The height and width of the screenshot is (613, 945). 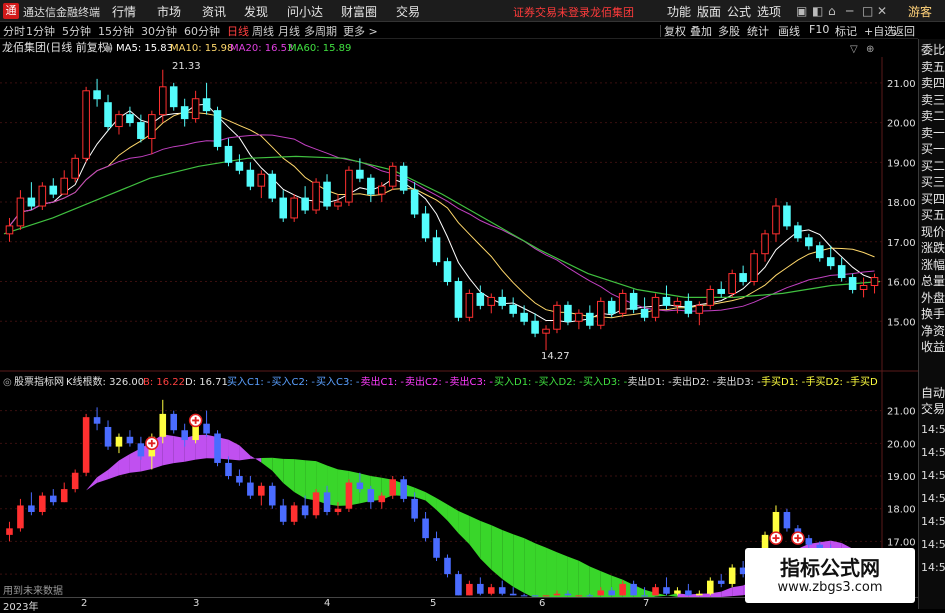 What do you see at coordinates (933, 116) in the screenshot?
I see `quote-field-label: 卖二` at bounding box center [933, 116].